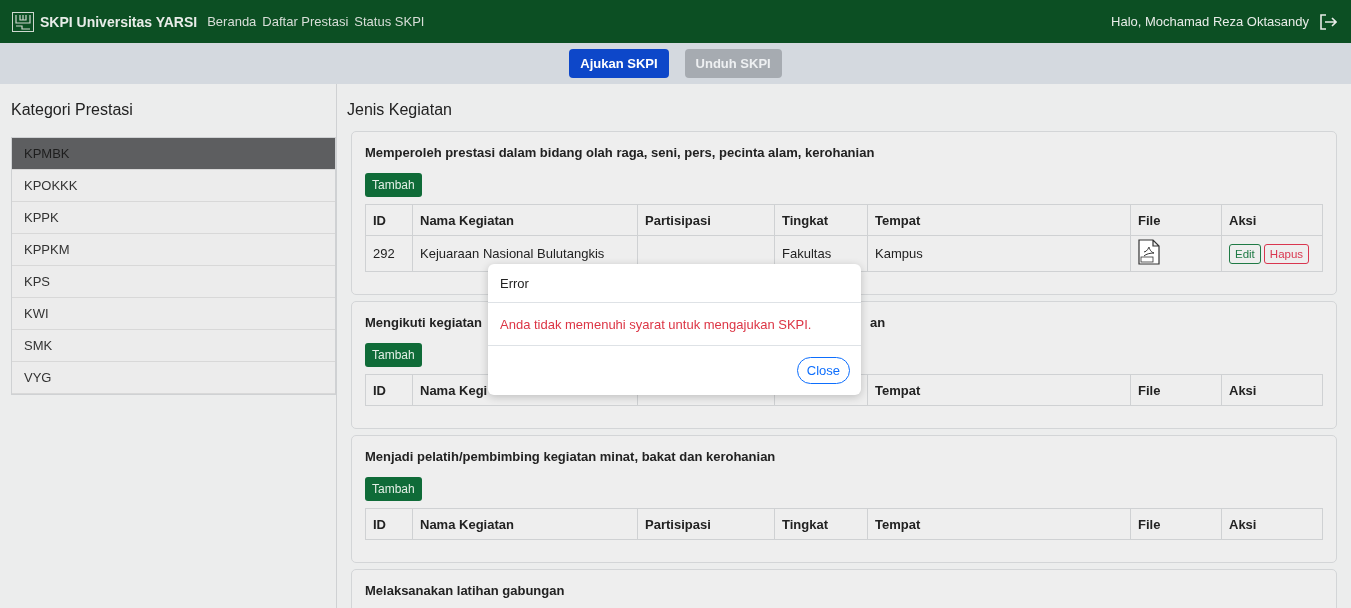  What do you see at coordinates (23, 21) in the screenshot?
I see `logo-icon` at bounding box center [23, 21].